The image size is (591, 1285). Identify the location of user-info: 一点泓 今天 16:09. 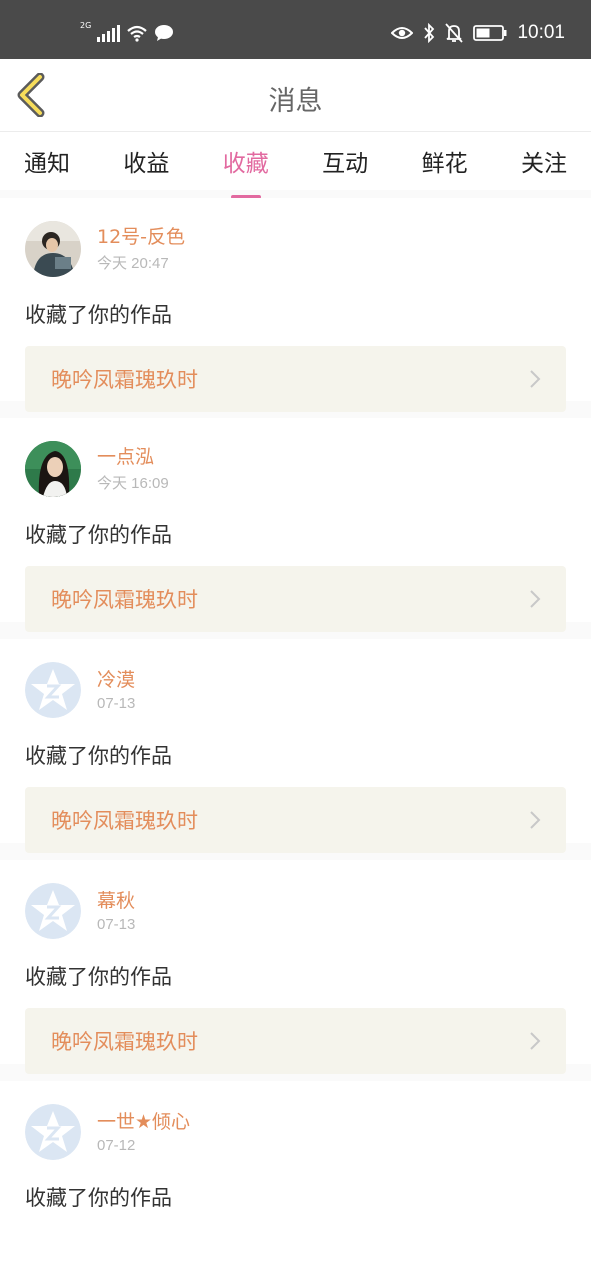
(133, 469).